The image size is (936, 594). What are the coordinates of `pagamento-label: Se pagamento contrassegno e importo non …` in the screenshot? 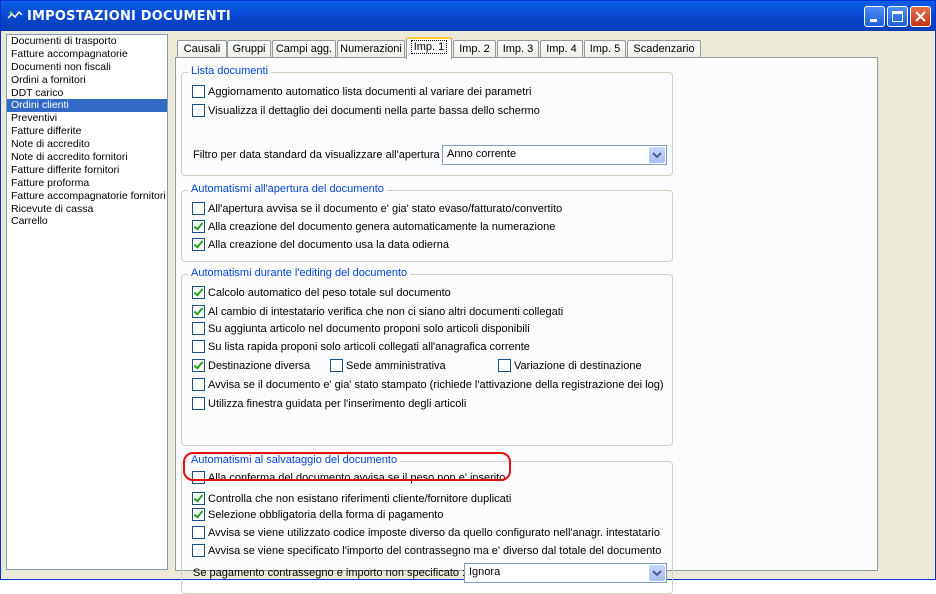 It's located at (329, 573).